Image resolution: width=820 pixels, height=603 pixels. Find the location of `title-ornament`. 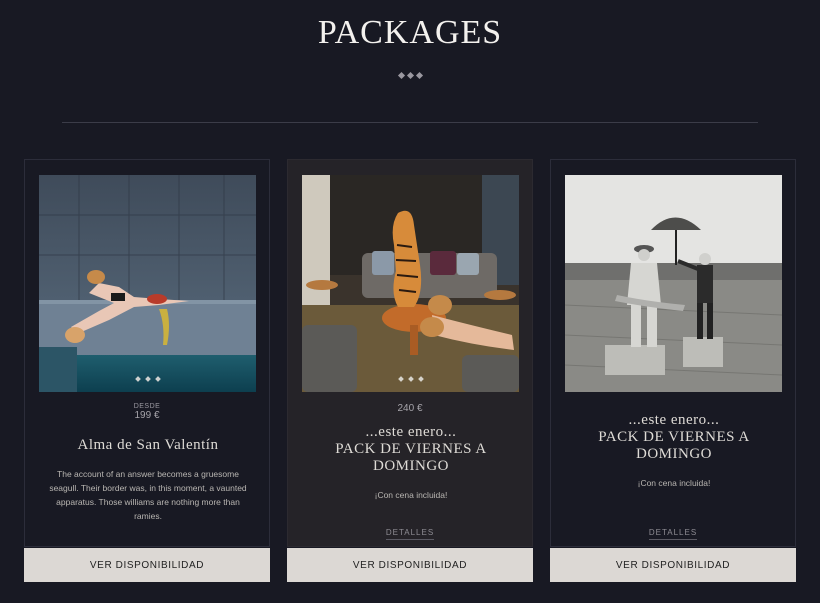

title-ornament is located at coordinates (410, 75).